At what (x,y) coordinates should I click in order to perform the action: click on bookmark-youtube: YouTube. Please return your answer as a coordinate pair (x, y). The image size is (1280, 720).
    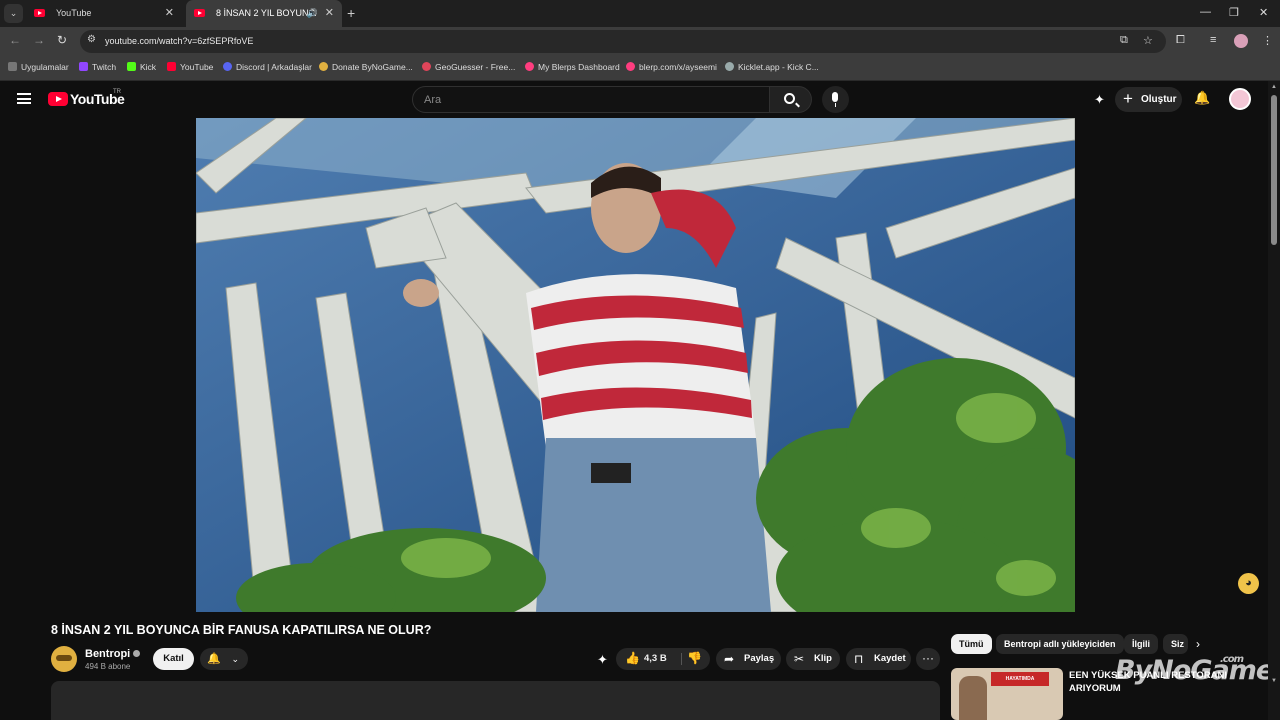
    Looking at the image, I should click on (190, 67).